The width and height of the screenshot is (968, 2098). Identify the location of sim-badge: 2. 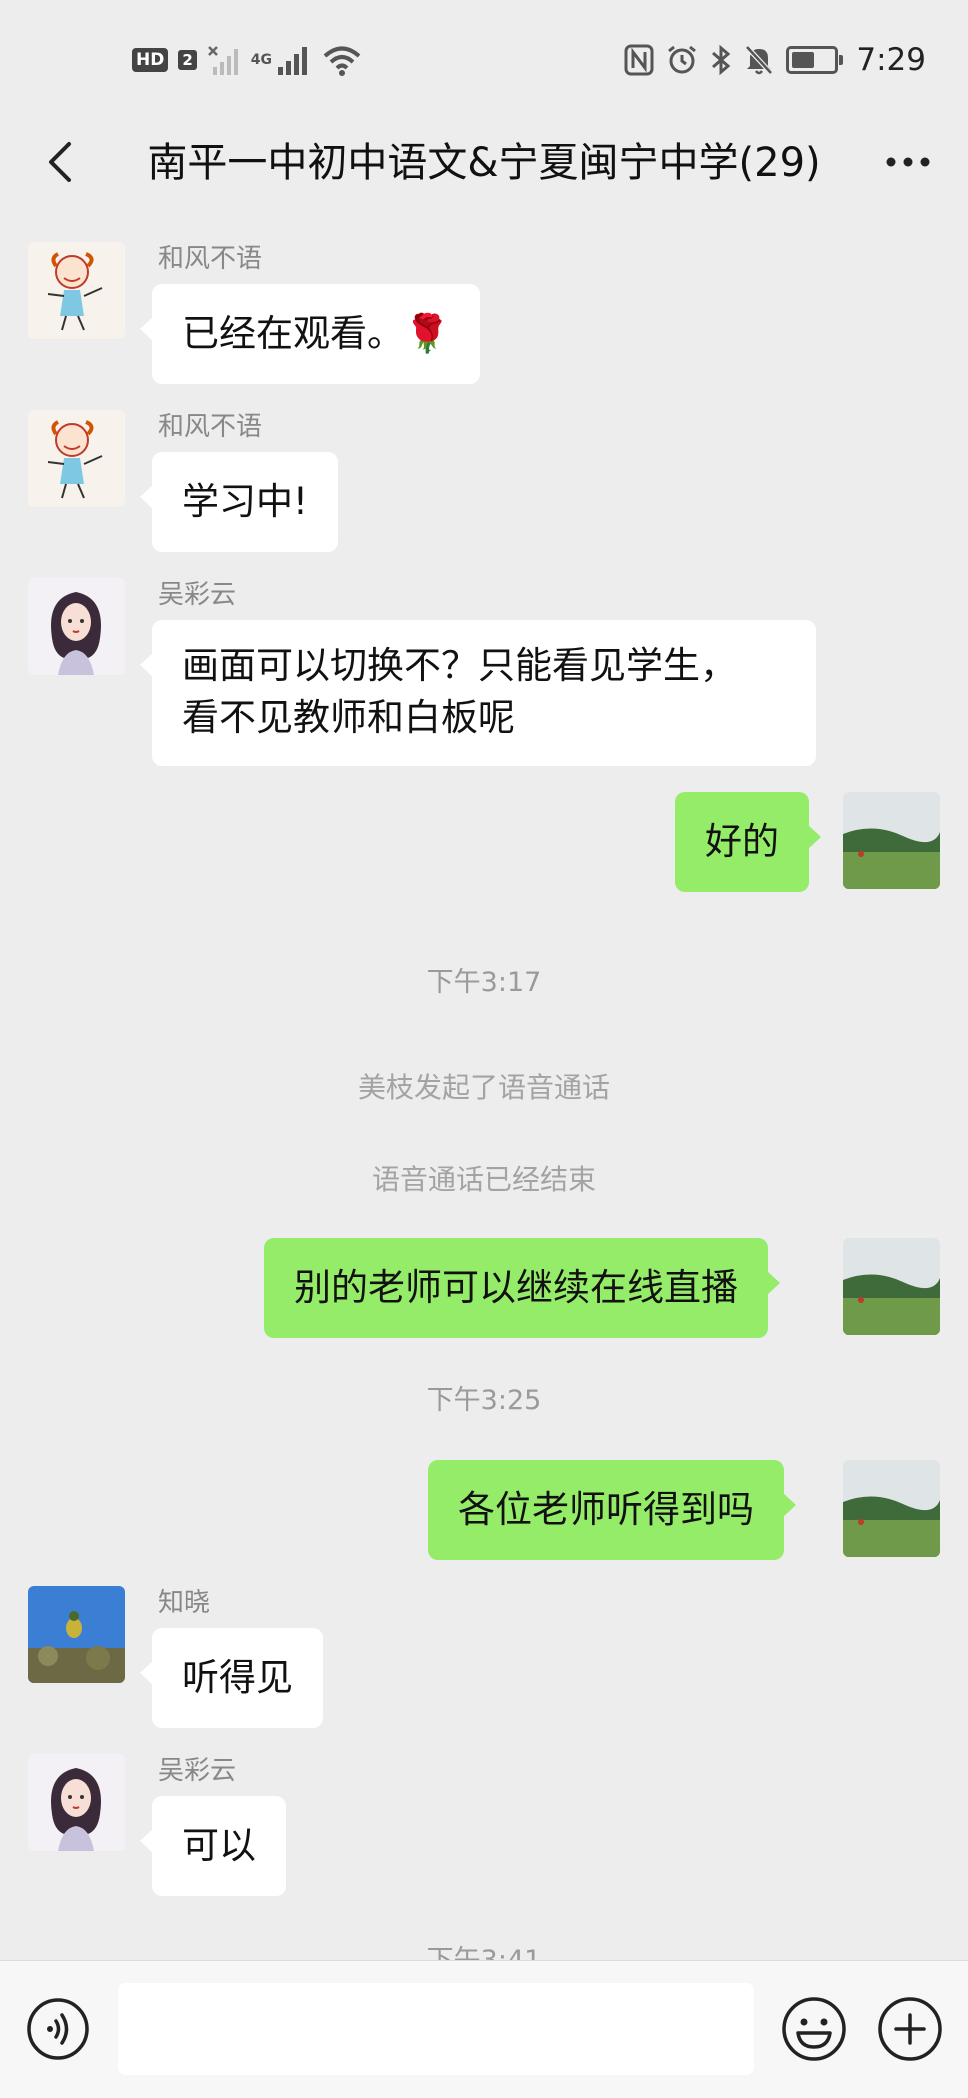
(187, 60).